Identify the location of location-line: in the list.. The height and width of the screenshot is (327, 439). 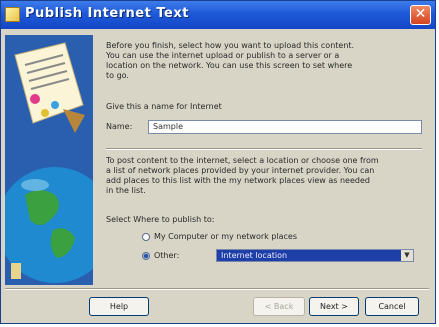
(126, 190).